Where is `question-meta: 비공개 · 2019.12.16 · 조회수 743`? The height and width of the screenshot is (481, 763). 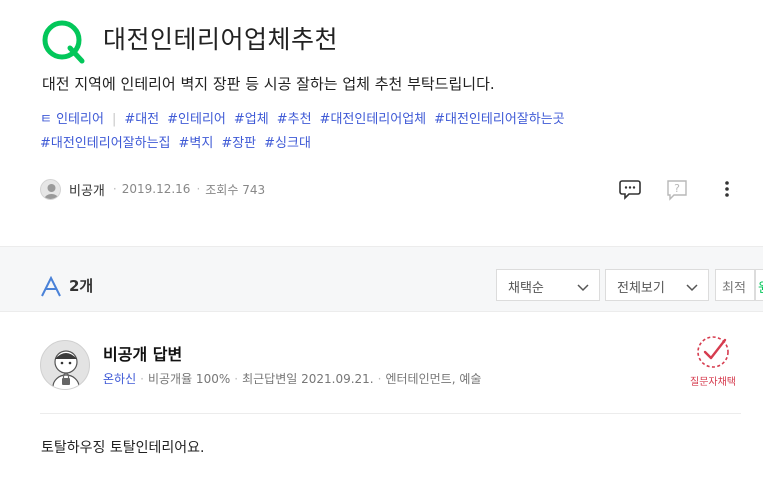
question-meta: 비공개 · 2019.12.16 · 조회수 743 is located at coordinates (155, 189).